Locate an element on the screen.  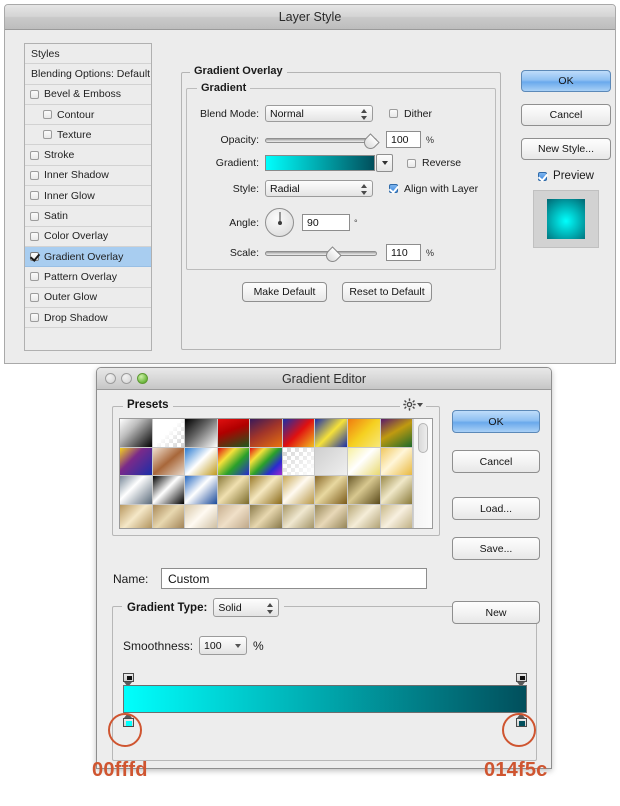
scale-slider is located at coordinates (321, 253).